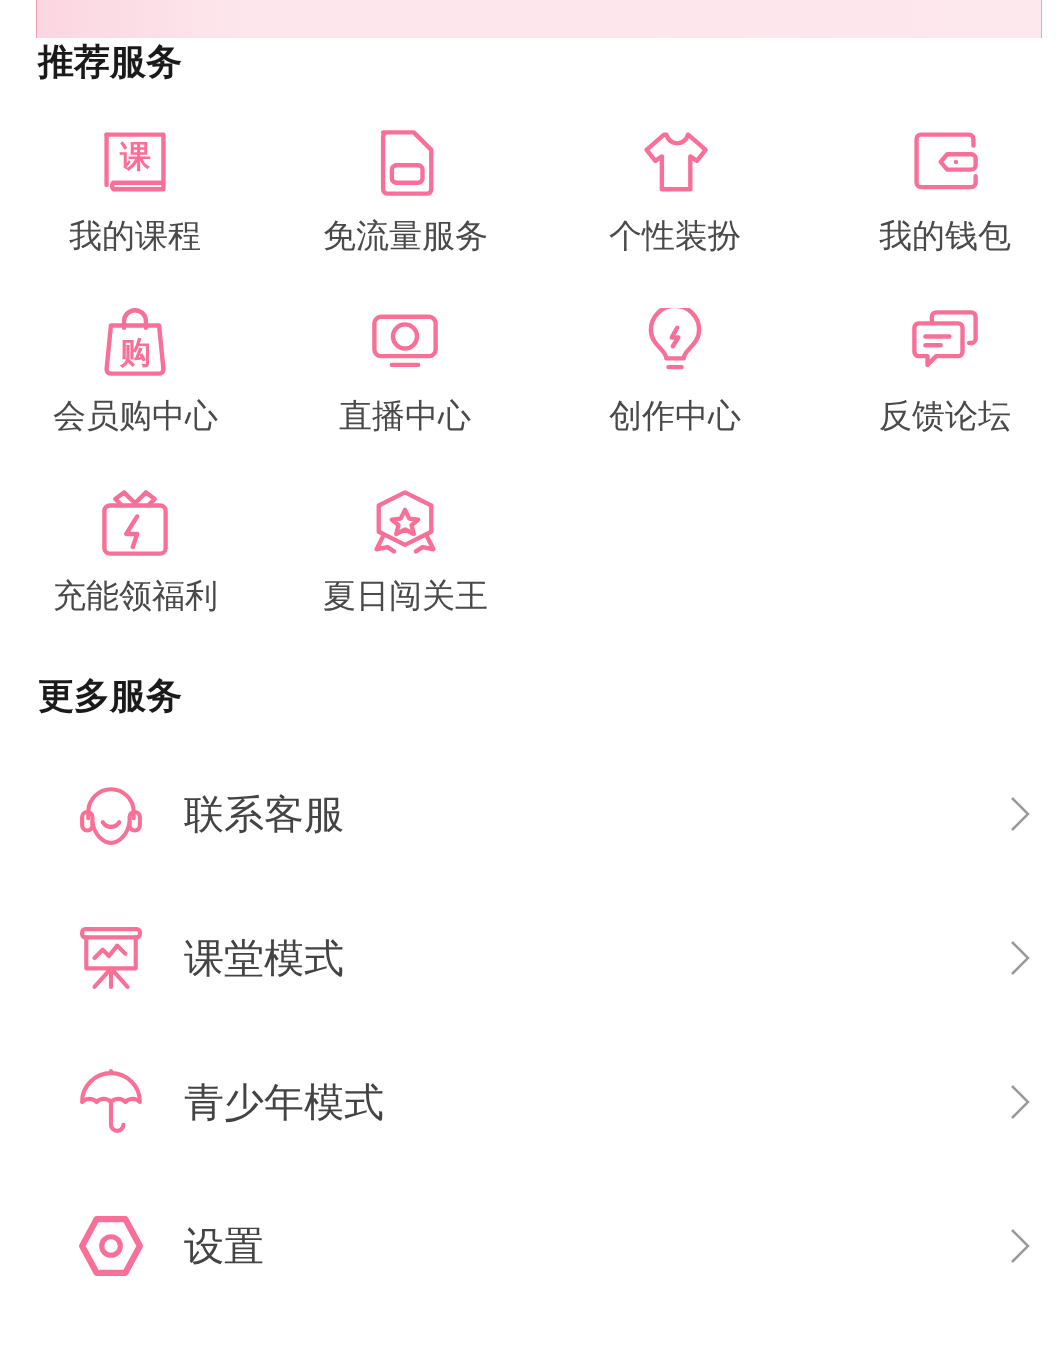  What do you see at coordinates (539, 19) in the screenshot?
I see `promo-banner` at bounding box center [539, 19].